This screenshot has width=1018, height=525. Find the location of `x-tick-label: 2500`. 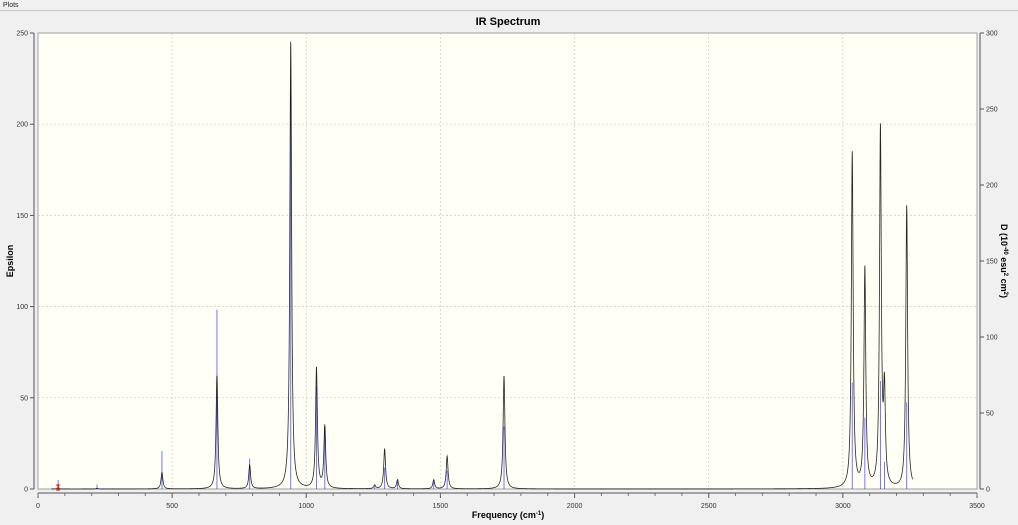

x-tick-label: 2500 is located at coordinates (709, 506).